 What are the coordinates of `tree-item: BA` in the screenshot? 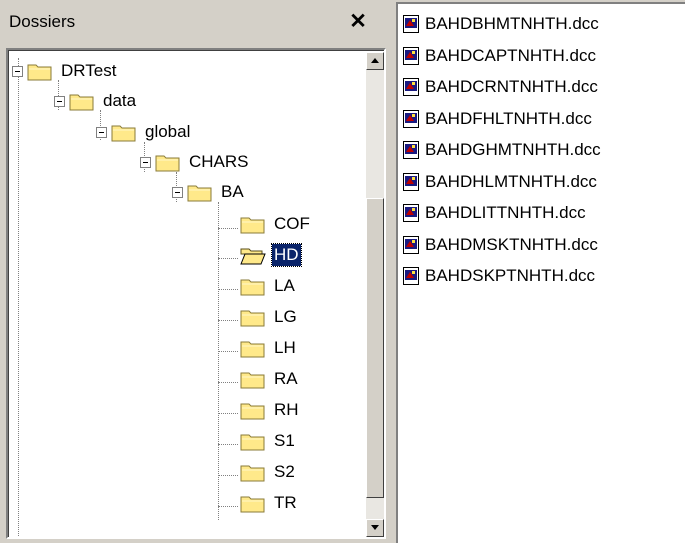 It's located at (209, 192).